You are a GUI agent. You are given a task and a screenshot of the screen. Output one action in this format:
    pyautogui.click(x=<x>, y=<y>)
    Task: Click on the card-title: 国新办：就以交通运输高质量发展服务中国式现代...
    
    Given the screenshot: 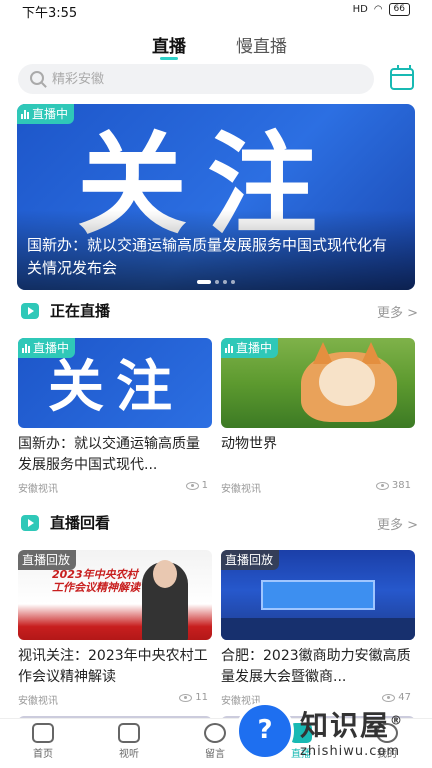 What is the action you would take?
    pyautogui.click(x=115, y=455)
    